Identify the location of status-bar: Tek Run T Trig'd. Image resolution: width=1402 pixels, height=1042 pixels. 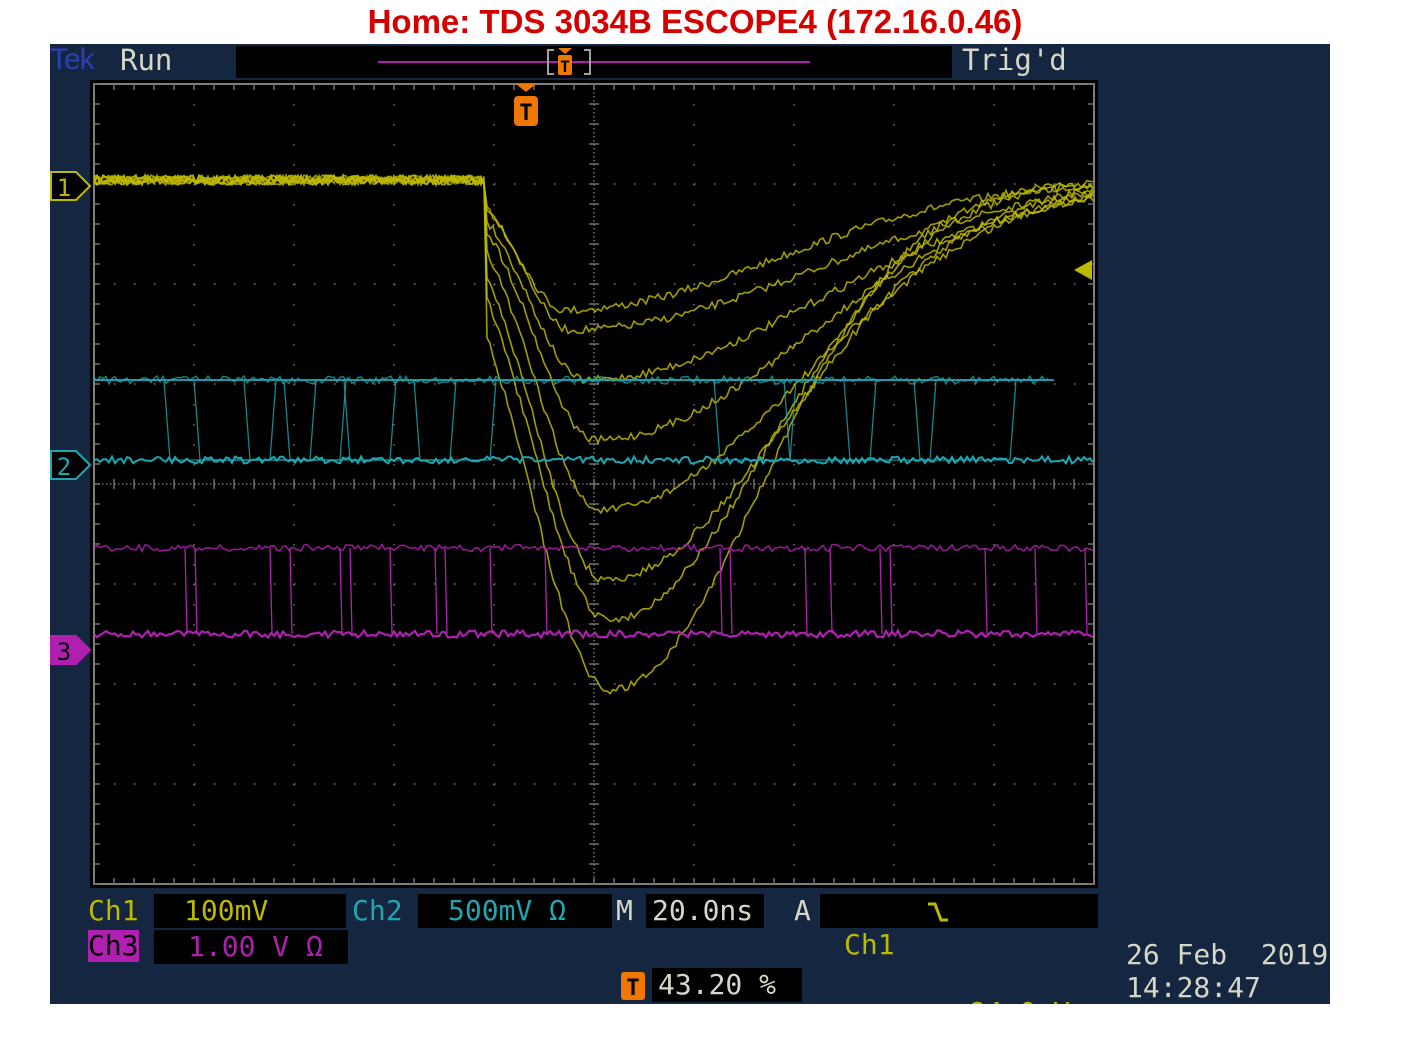
(690, 62).